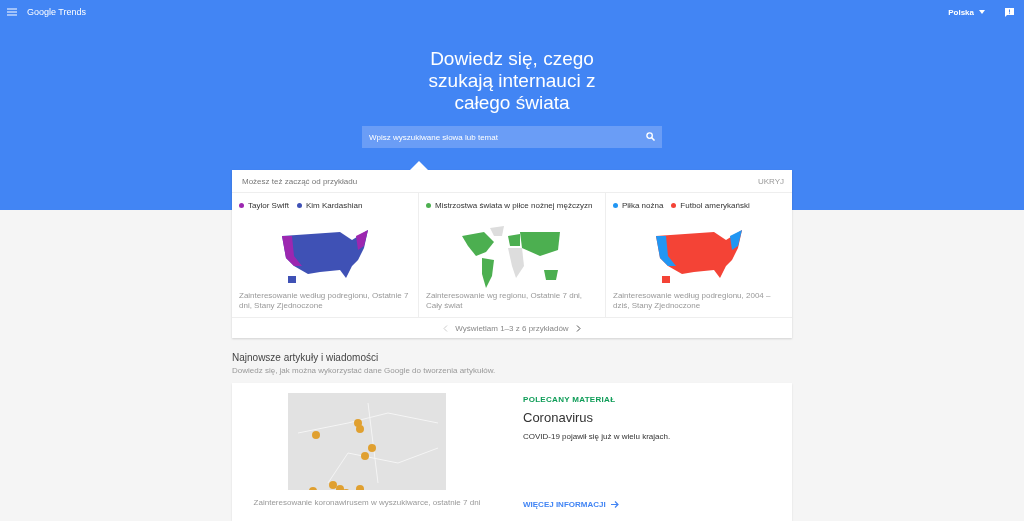 This screenshot has width=1024, height=521. What do you see at coordinates (982, 12) in the screenshot?
I see `caret-icon` at bounding box center [982, 12].